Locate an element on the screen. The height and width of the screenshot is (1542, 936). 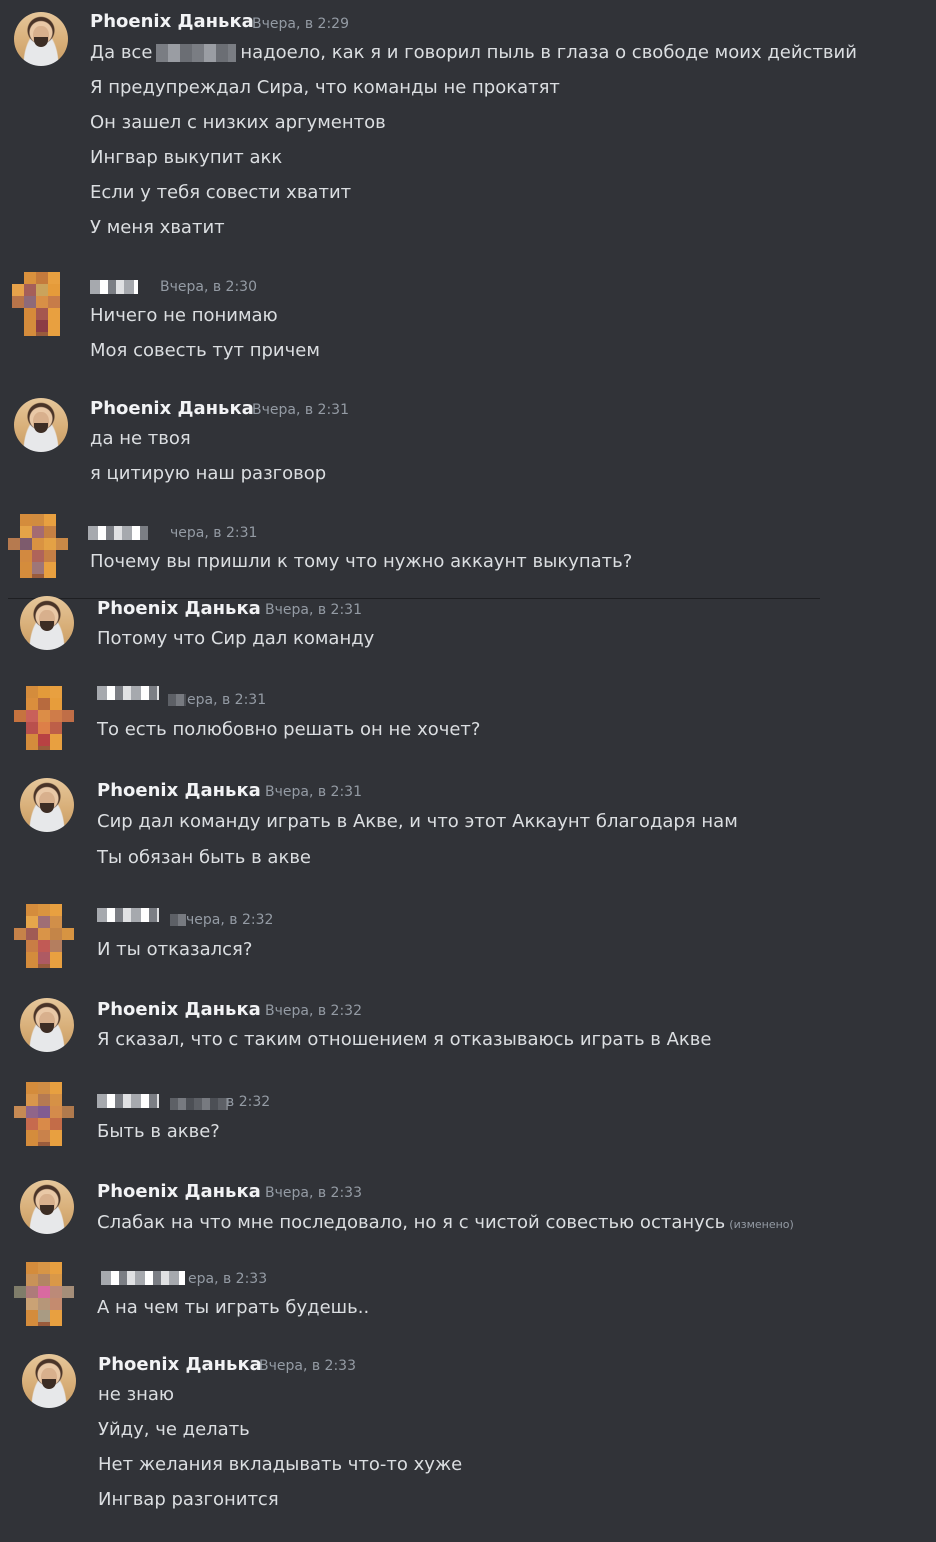
message-line: Уйду, че делать is located at coordinates (174, 1429).